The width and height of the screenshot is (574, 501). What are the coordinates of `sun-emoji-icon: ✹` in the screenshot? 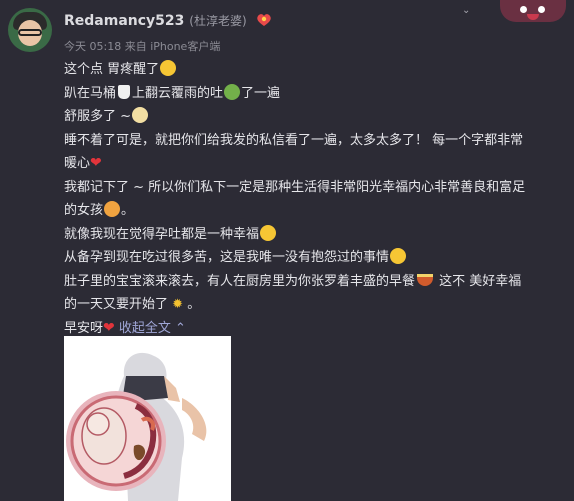 It's located at (178, 304).